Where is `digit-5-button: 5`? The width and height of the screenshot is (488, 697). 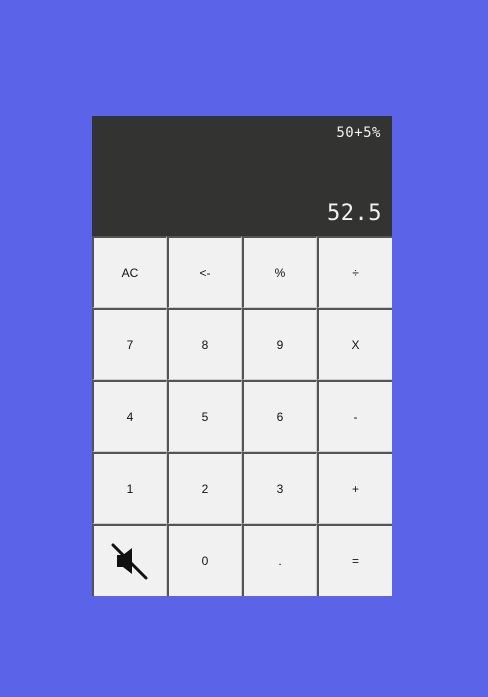
digit-5-button: 5 is located at coordinates (204, 416).